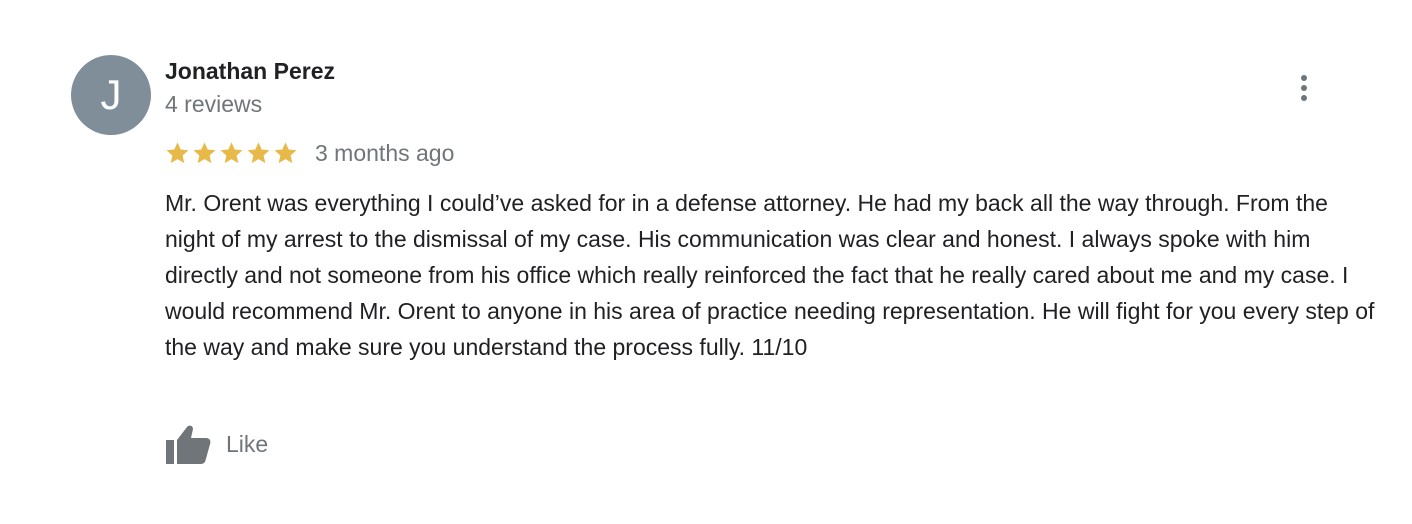 This screenshot has height=524, width=1412. Describe the element at coordinates (1304, 78) in the screenshot. I see `more-vertical-icon` at that location.